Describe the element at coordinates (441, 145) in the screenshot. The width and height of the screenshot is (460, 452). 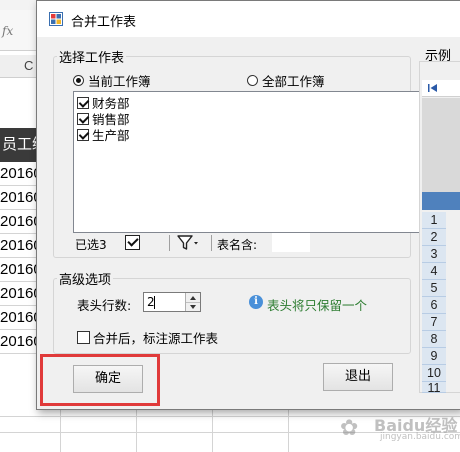
I see `example-gray-area` at that location.